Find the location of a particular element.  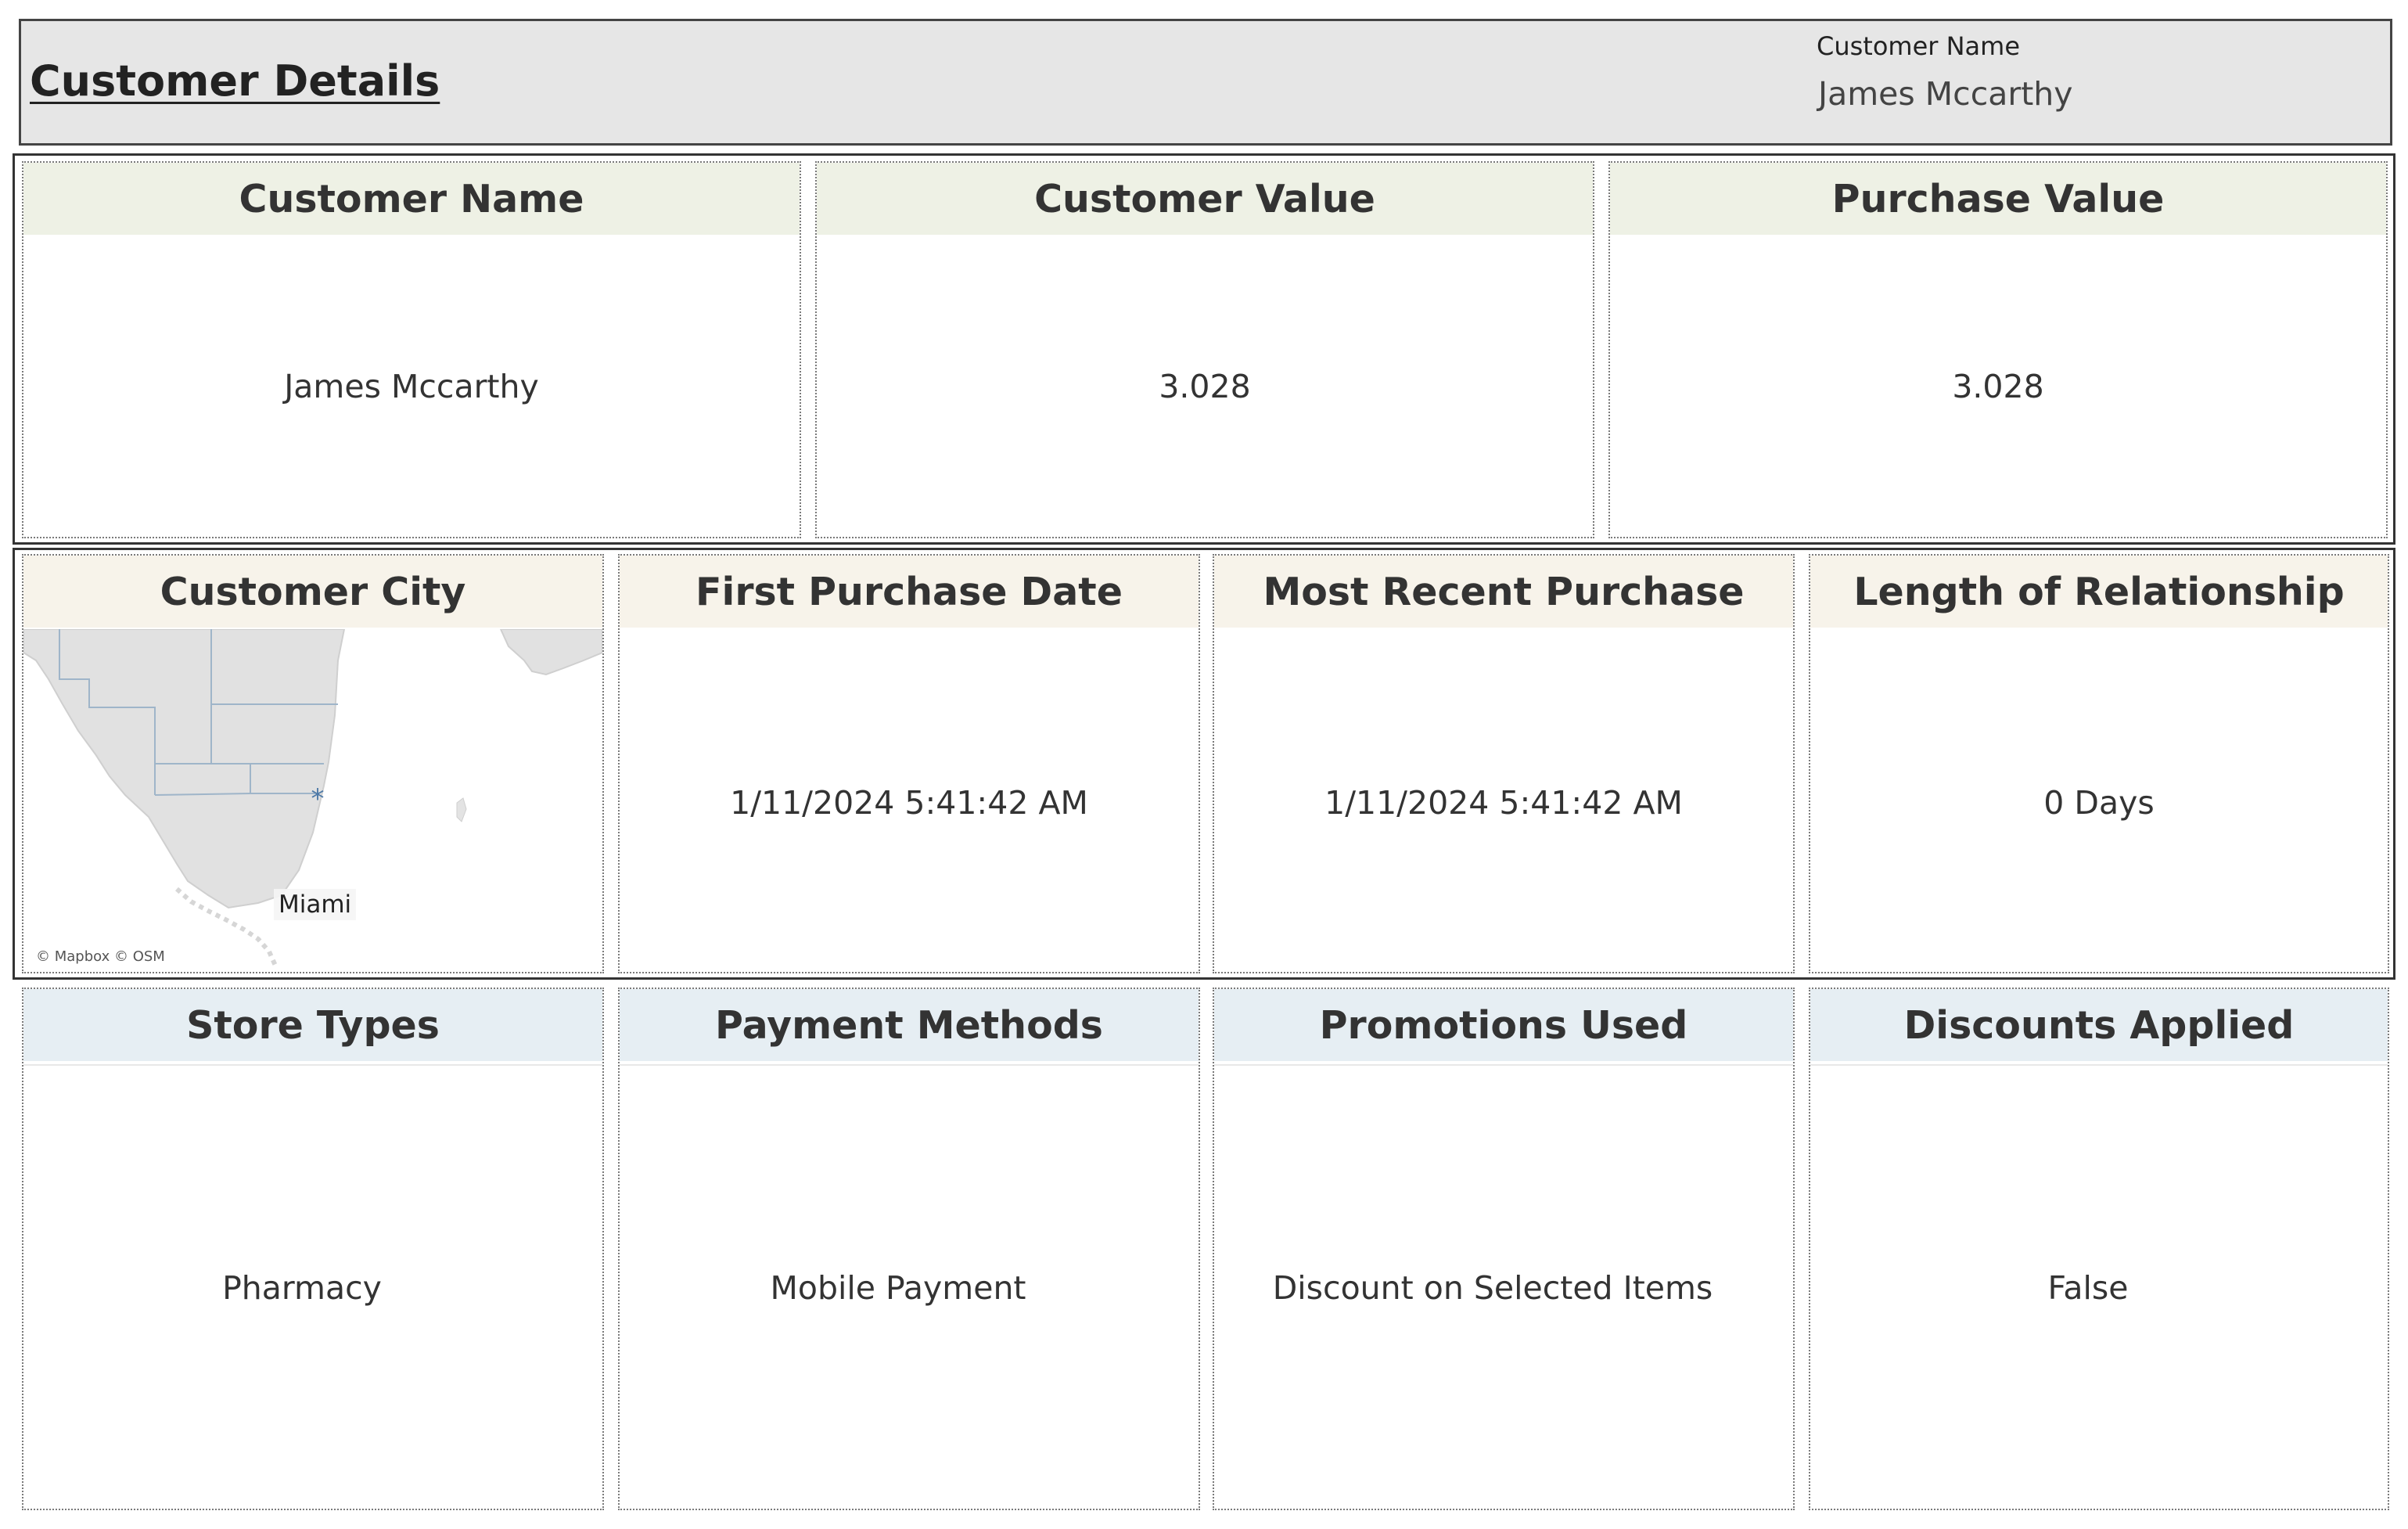

payment-methods-card: Payment Methods Mobile Payment is located at coordinates (909, 1249).